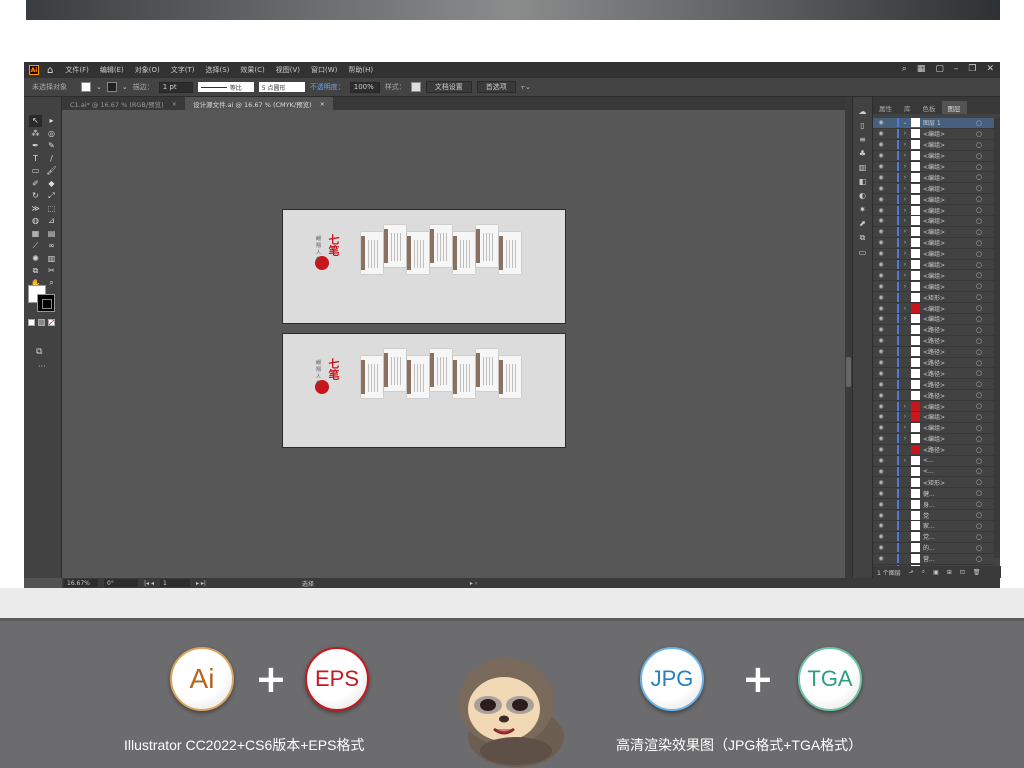 The width and height of the screenshot is (1024, 768). What do you see at coordinates (863, 111) in the screenshot?
I see `appearance-icon: ☁` at bounding box center [863, 111].